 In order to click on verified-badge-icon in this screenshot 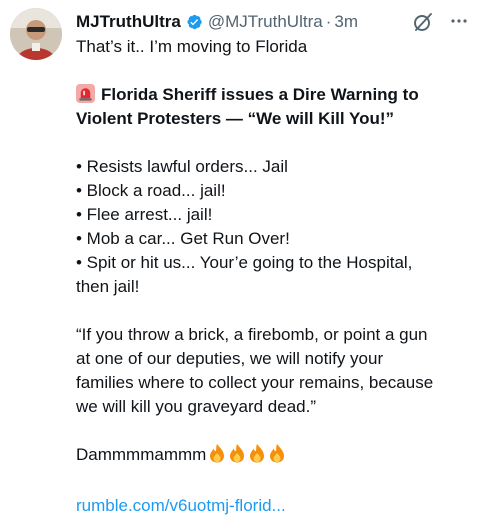, I will do `click(194, 22)`.